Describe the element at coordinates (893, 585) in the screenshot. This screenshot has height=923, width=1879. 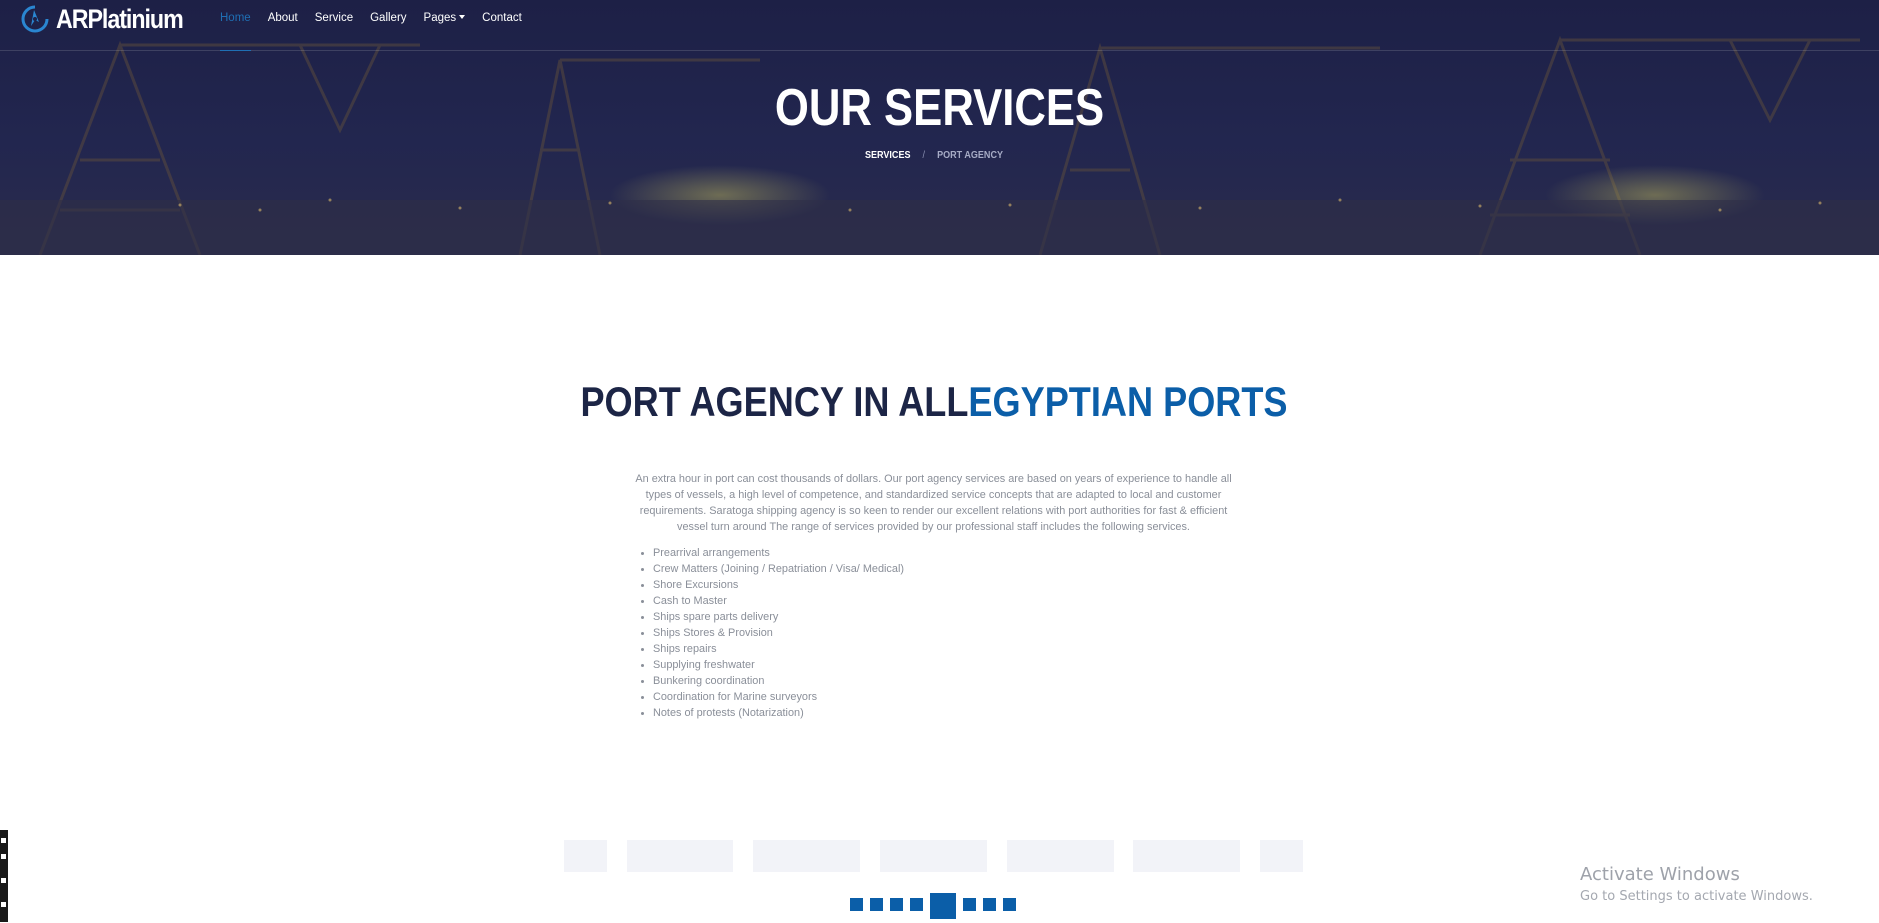
I see `list-item: Shore Excursions` at that location.